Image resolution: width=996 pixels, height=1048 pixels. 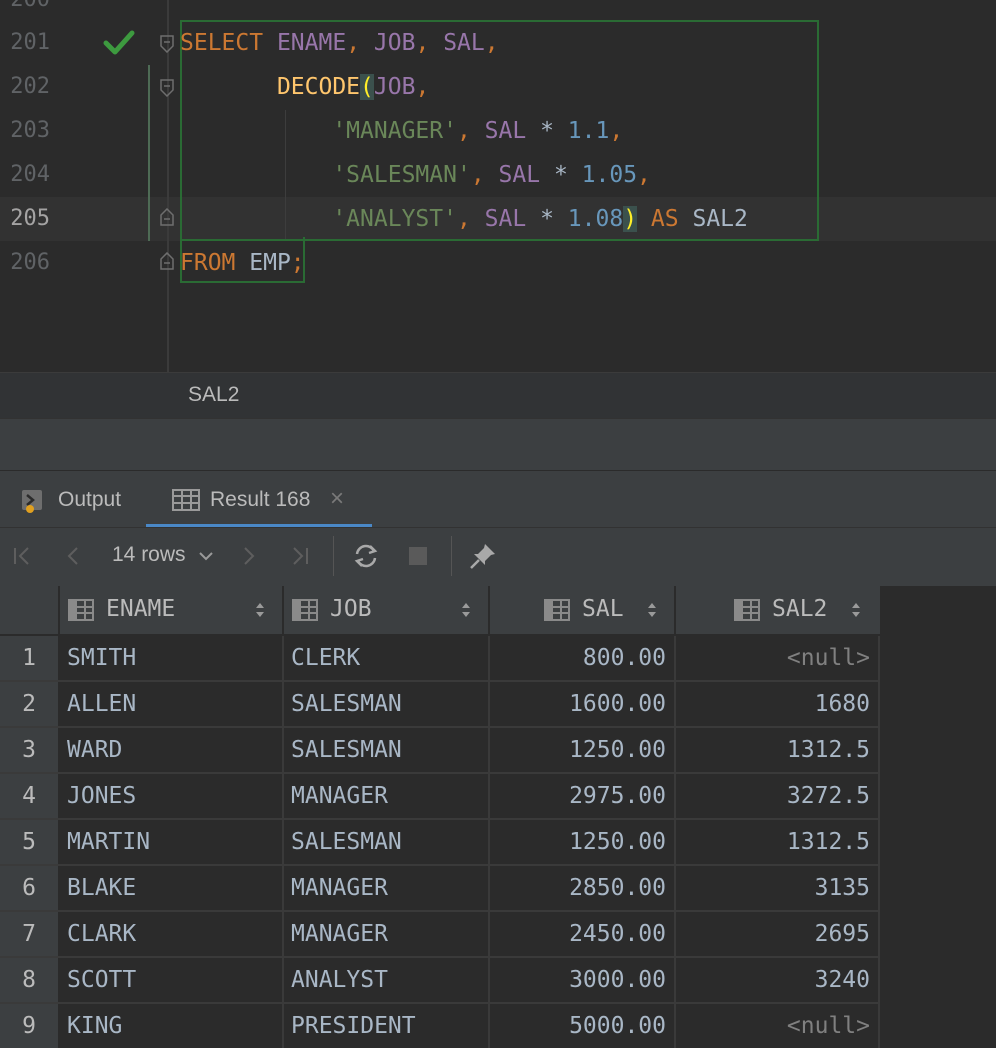 I want to click on code-line: 'MANAGER', SAL * 1.1,, so click(x=478, y=131).